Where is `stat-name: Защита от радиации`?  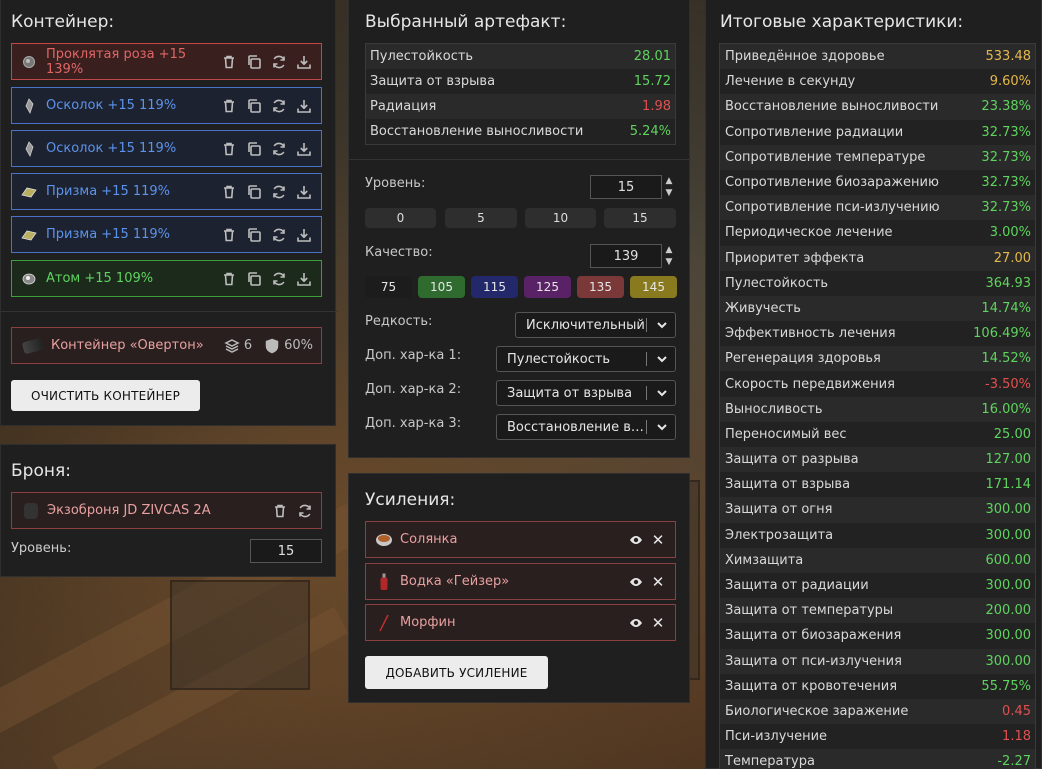
stat-name: Защита от радиации is located at coordinates (797, 586).